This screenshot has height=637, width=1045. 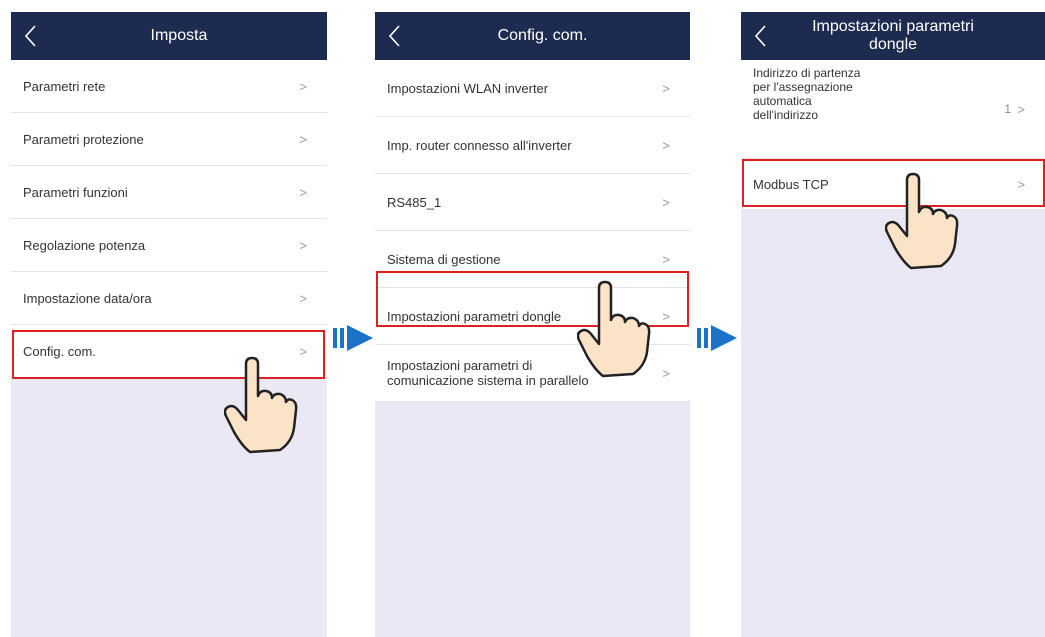 I want to click on list-item-value: 1, so click(x=1007, y=109).